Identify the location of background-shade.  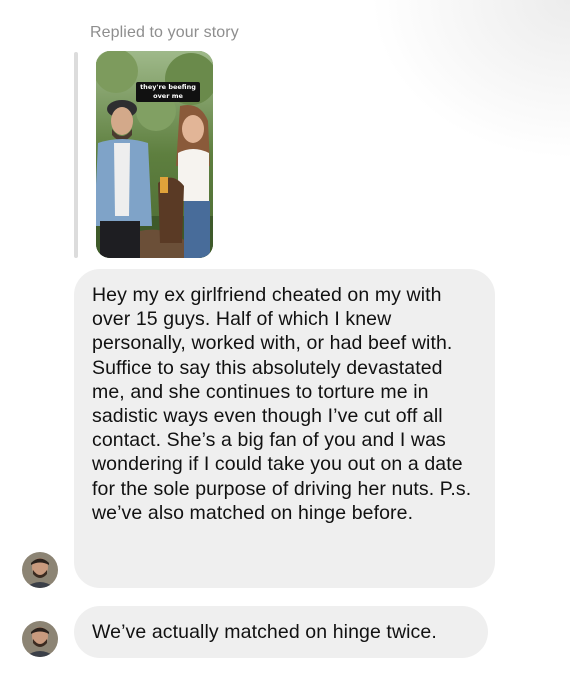
(470, 80).